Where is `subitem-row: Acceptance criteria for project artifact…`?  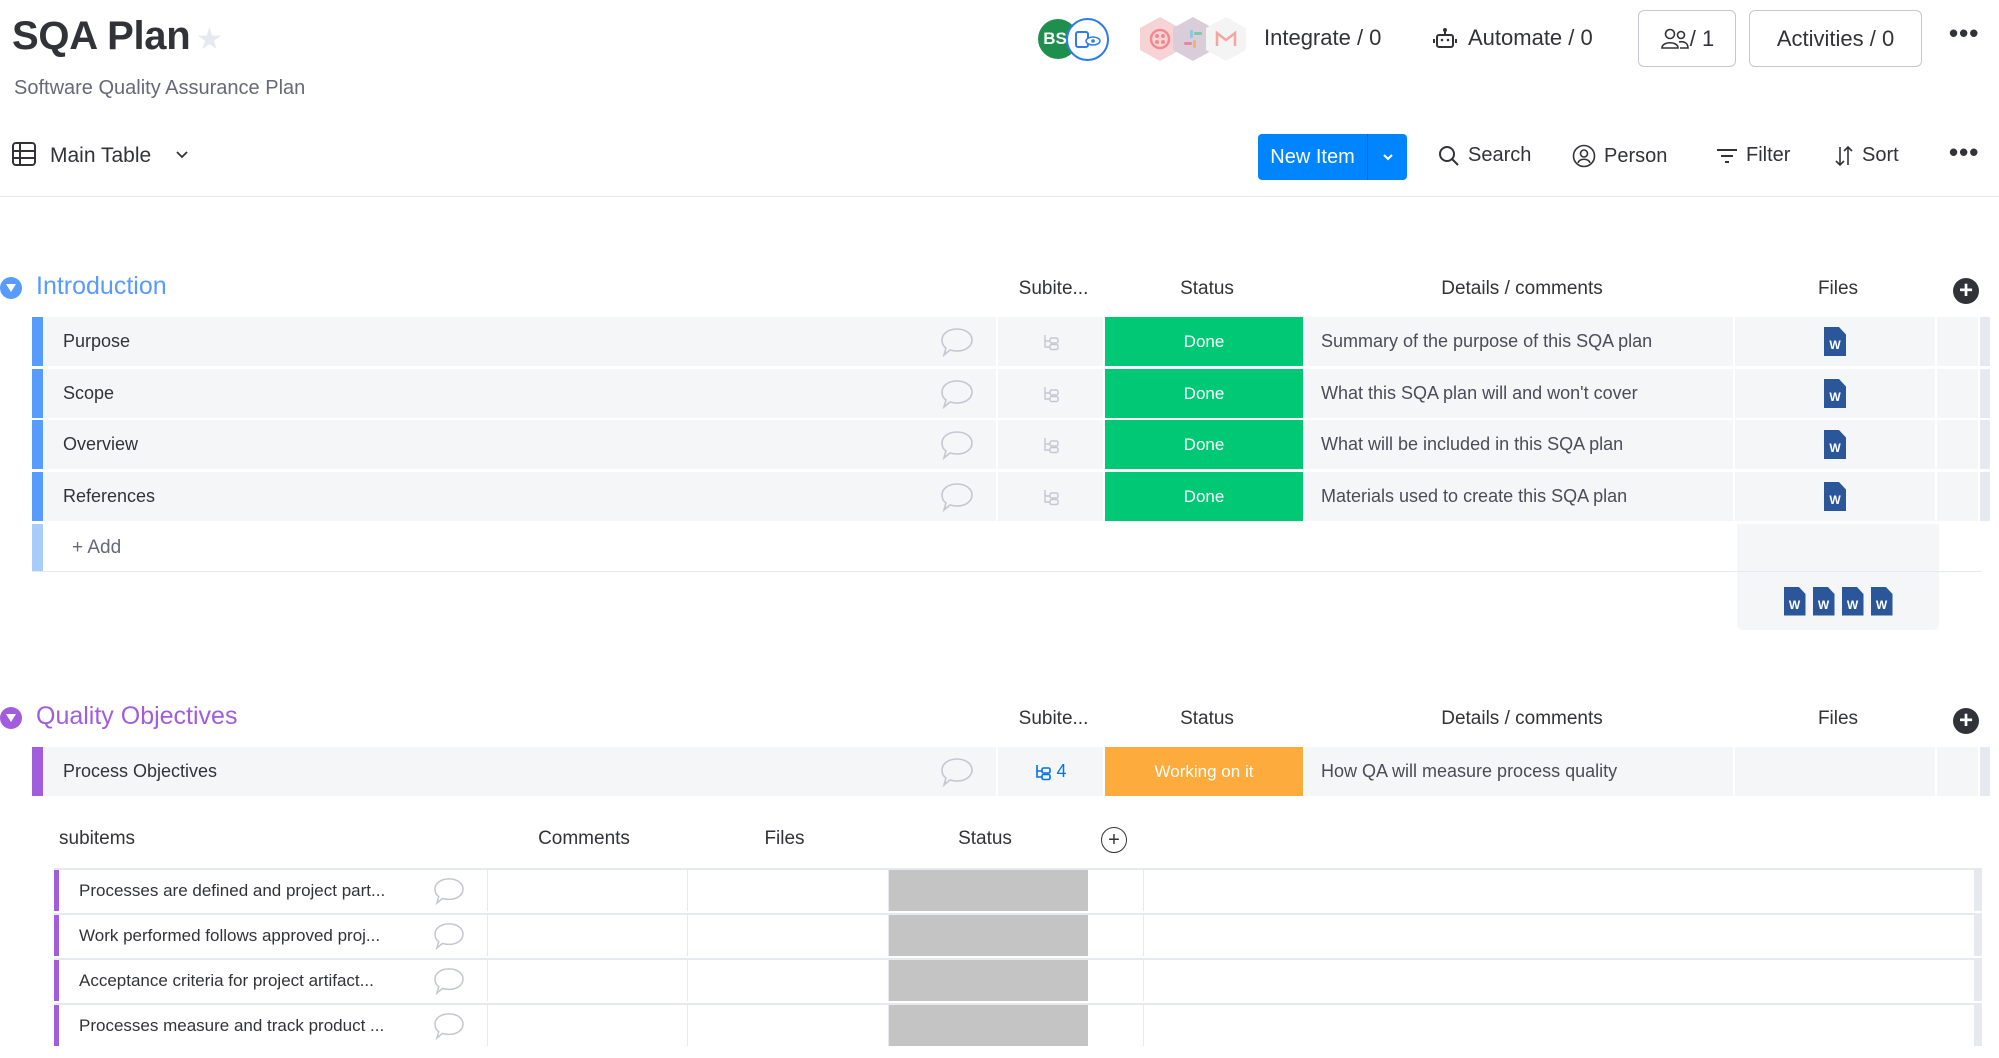 subitem-row: Acceptance criteria for project artifact… is located at coordinates (1018, 979).